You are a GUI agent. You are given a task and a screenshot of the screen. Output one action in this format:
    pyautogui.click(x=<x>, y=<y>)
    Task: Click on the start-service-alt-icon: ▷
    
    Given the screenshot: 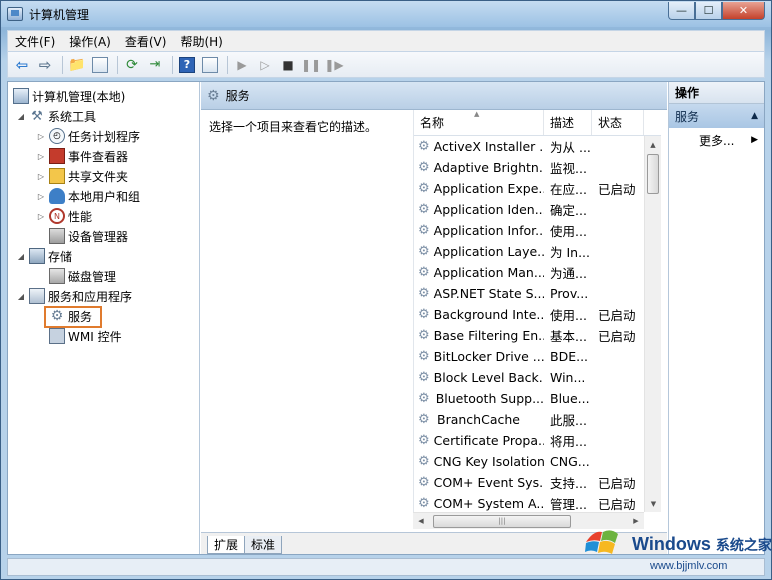 What is the action you would take?
    pyautogui.click(x=265, y=65)
    